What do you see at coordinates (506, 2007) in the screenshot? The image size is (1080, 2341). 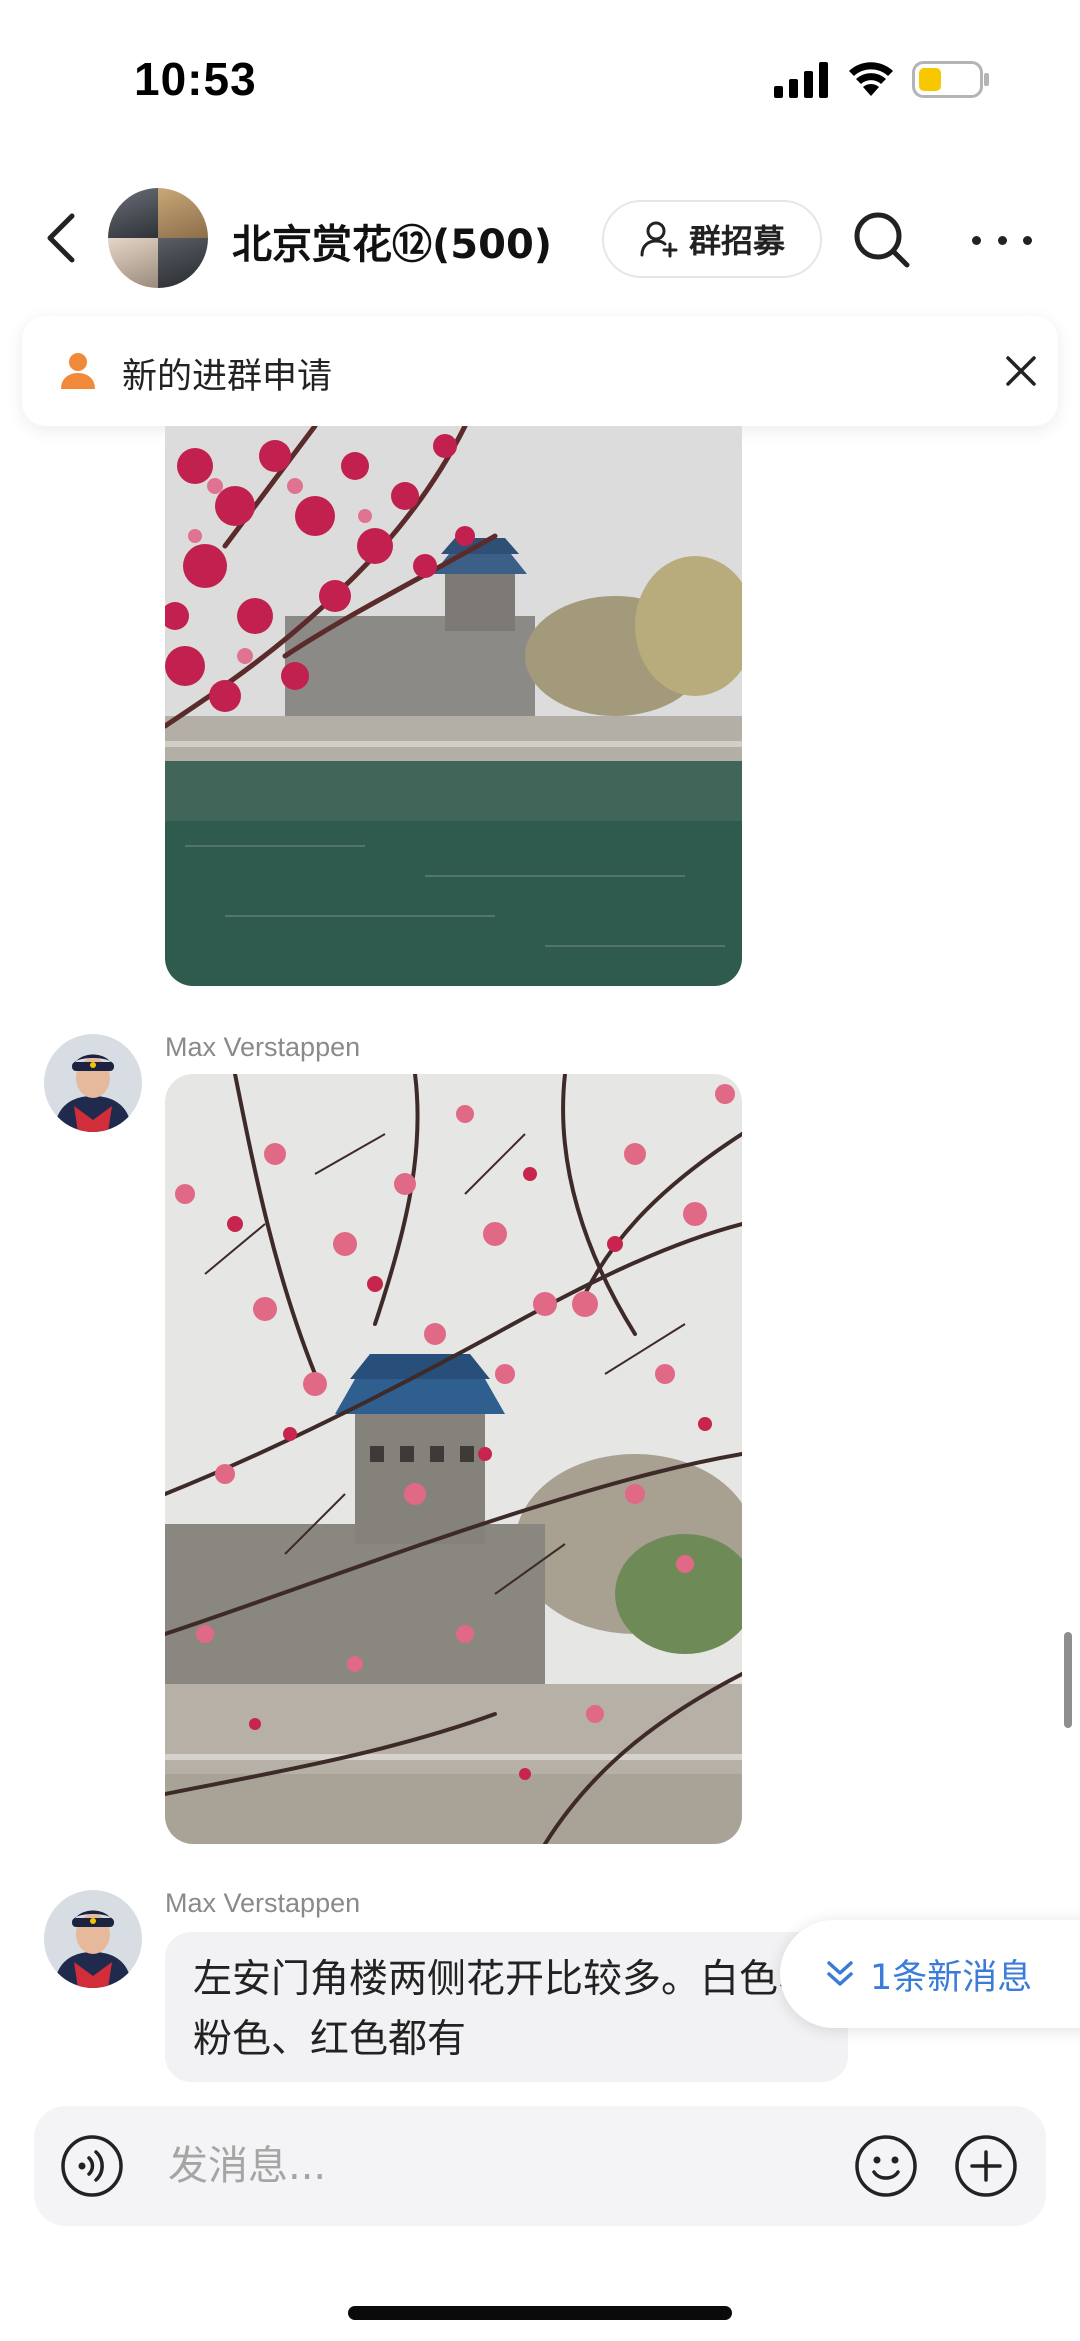 I see `text-message: 左安门角楼两侧花开比较多。白色、粉色、红色都有` at bounding box center [506, 2007].